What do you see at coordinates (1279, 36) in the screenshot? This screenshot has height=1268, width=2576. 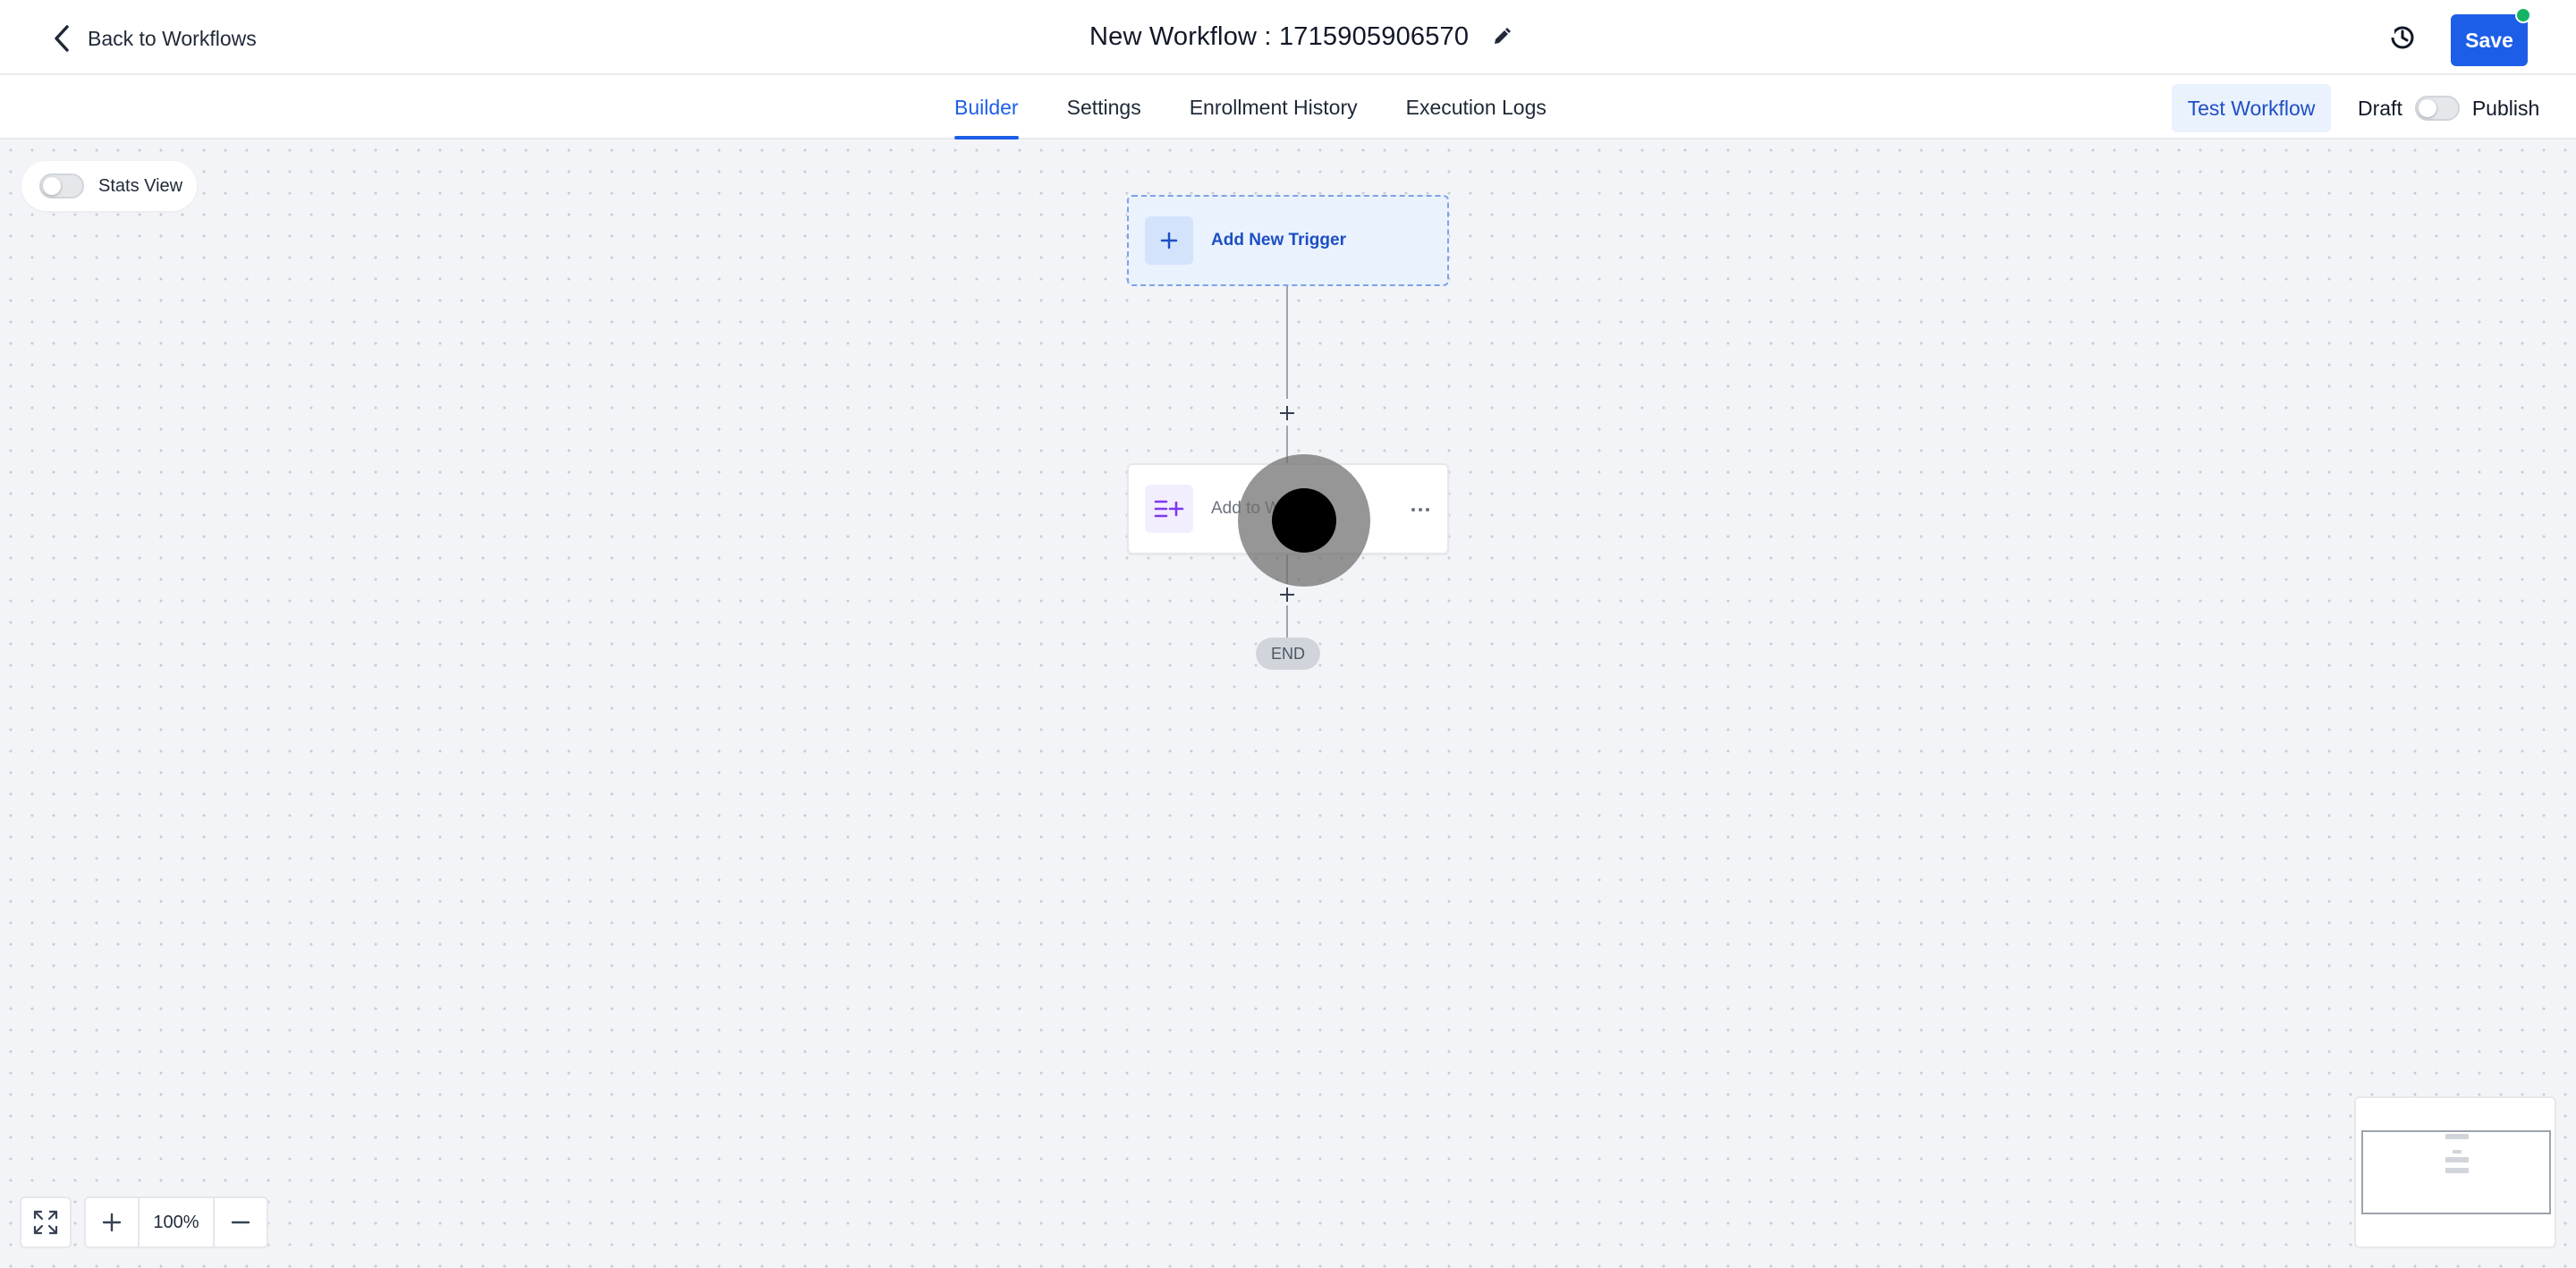 I see `page-title: New Workflow : 1715905906570` at bounding box center [1279, 36].